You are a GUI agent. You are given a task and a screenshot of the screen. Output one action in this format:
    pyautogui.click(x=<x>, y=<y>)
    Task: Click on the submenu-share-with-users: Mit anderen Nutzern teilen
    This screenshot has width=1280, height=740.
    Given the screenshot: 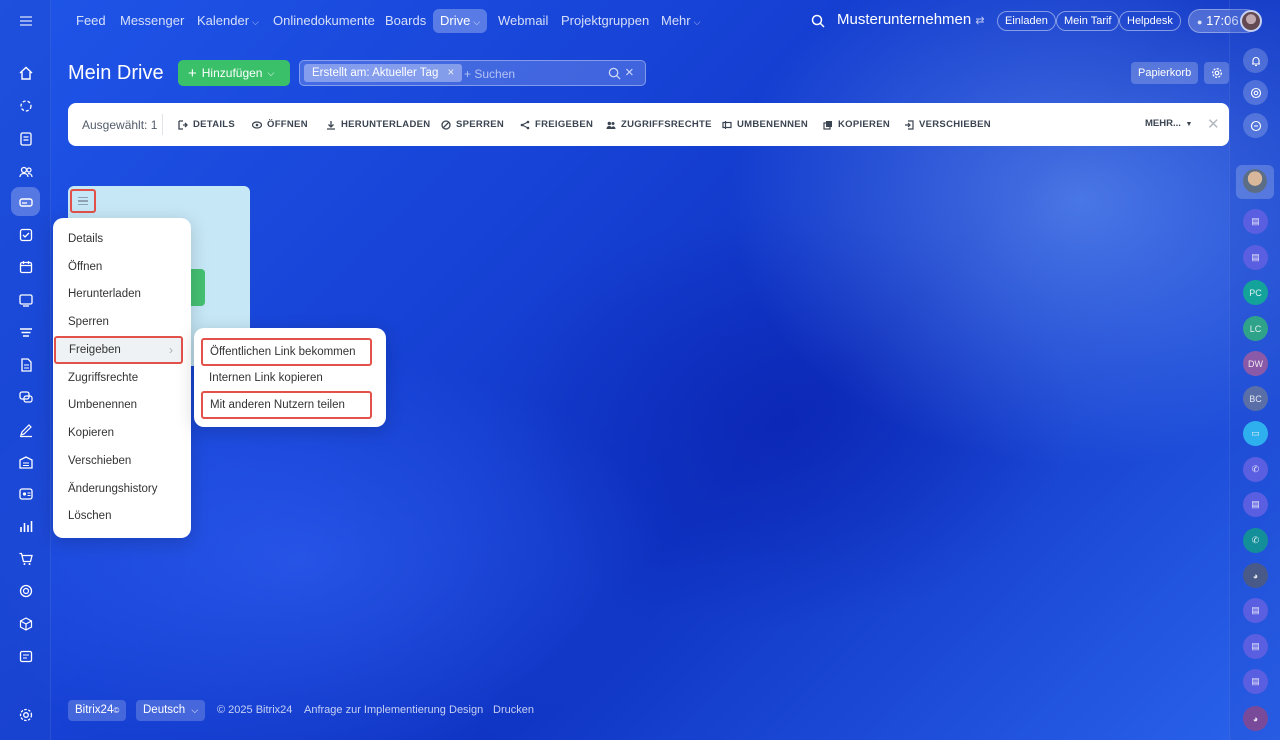 What is the action you would take?
    pyautogui.click(x=286, y=405)
    